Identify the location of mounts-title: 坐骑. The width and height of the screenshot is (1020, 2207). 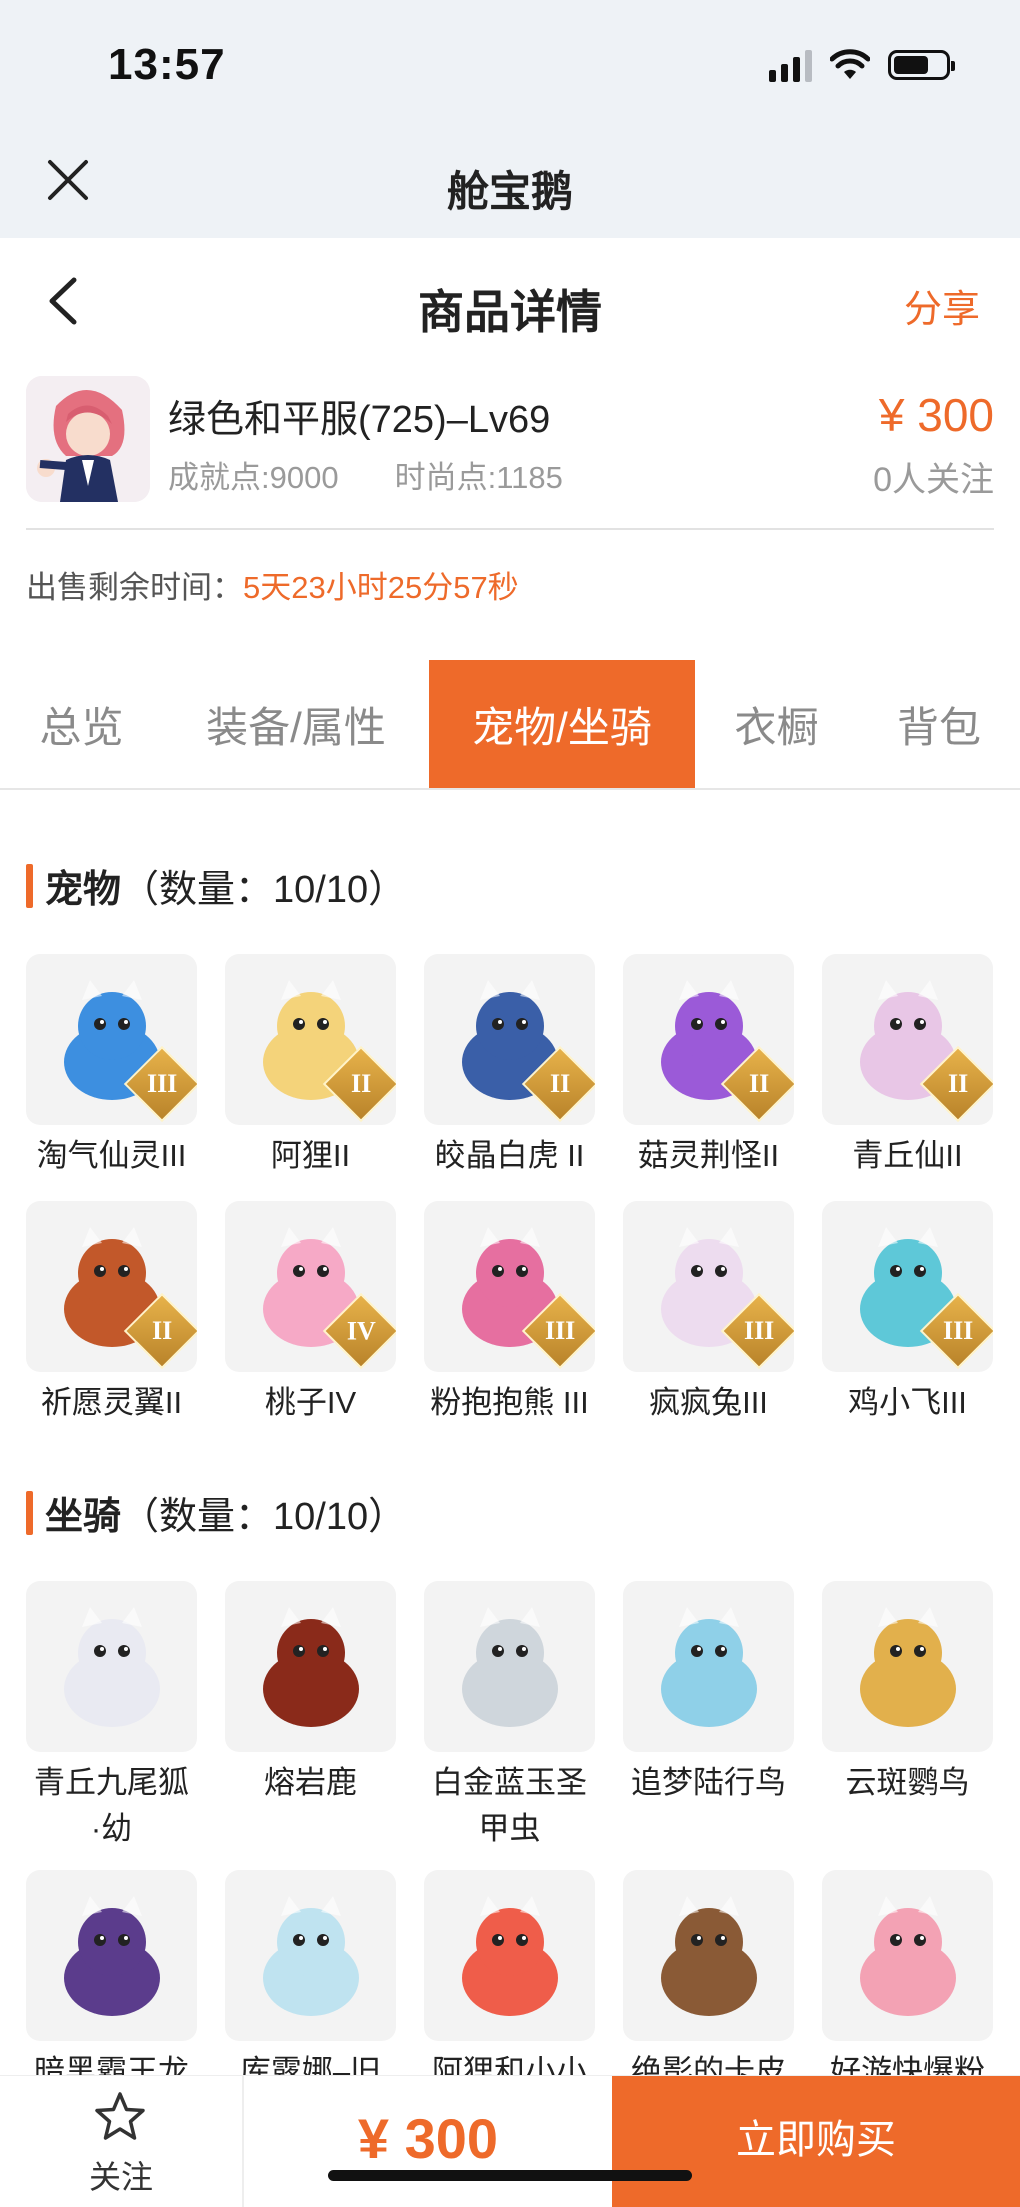
(83, 1517).